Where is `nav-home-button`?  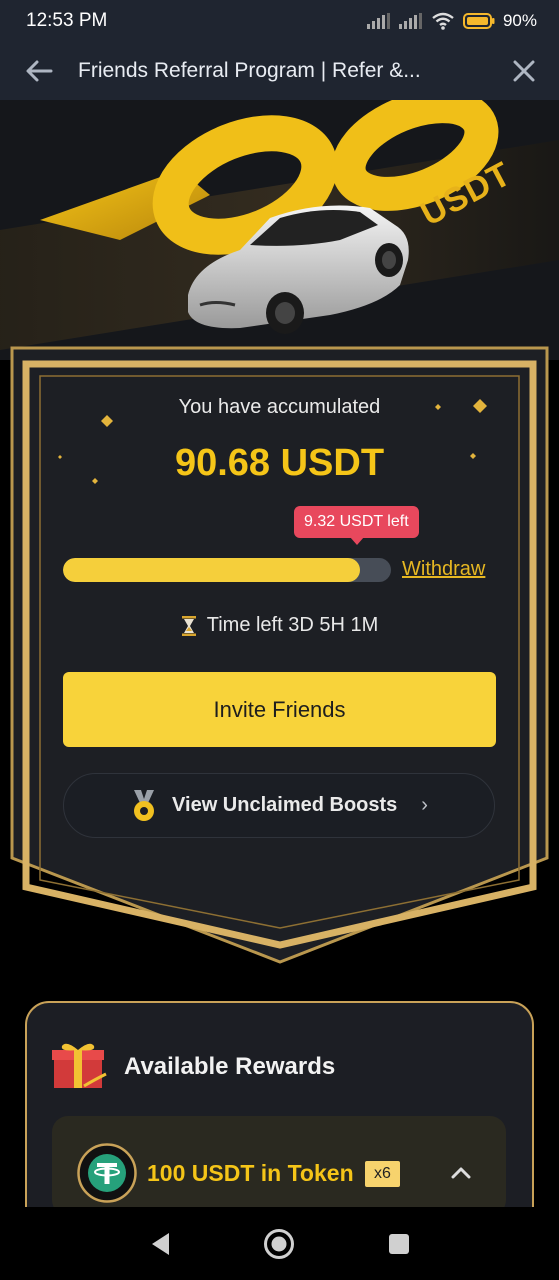
nav-home-button is located at coordinates (279, 1244).